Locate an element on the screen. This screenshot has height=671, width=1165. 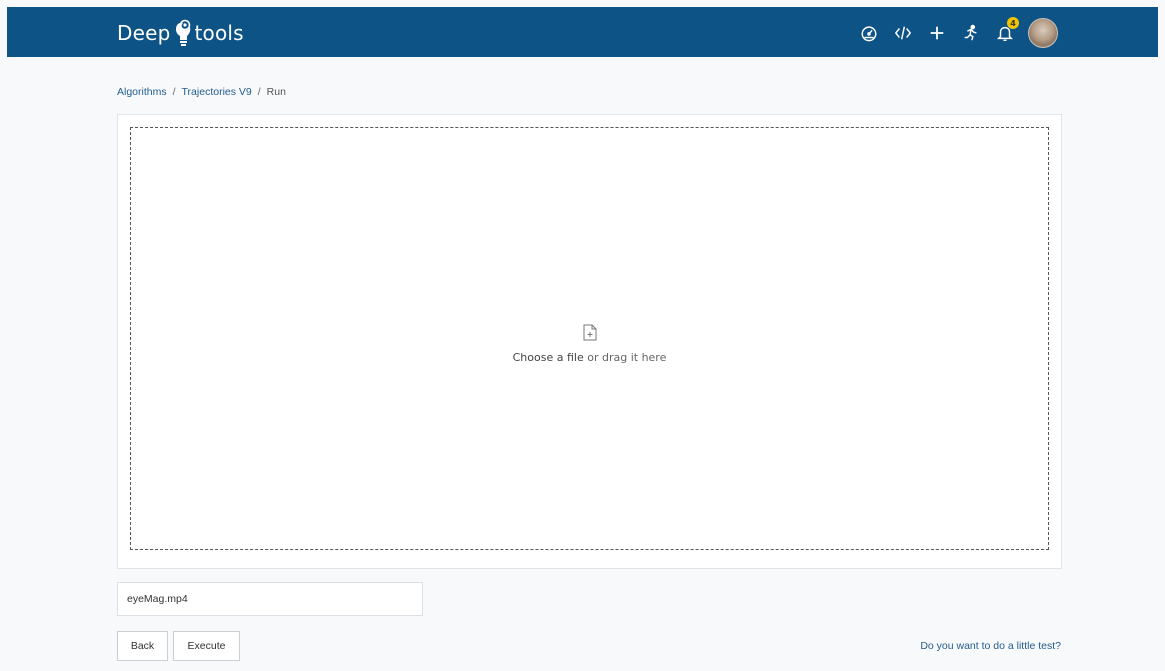
choose-file-label: Choose a file is located at coordinates (548, 357).